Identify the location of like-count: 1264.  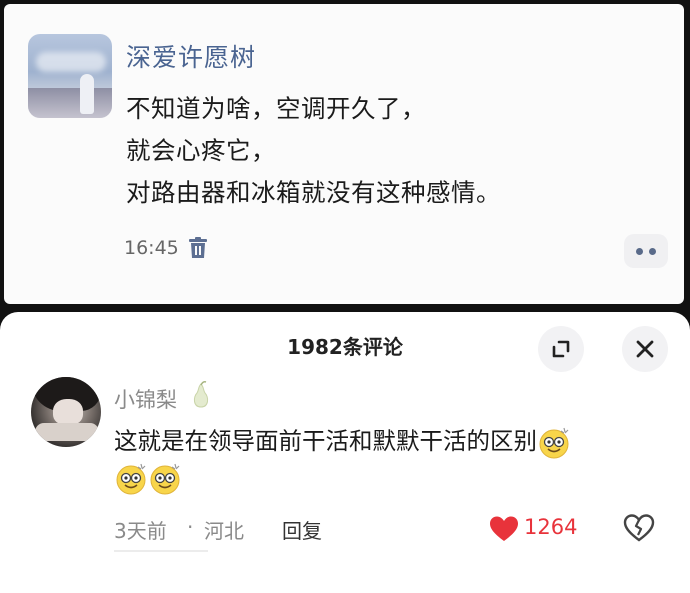
(551, 527).